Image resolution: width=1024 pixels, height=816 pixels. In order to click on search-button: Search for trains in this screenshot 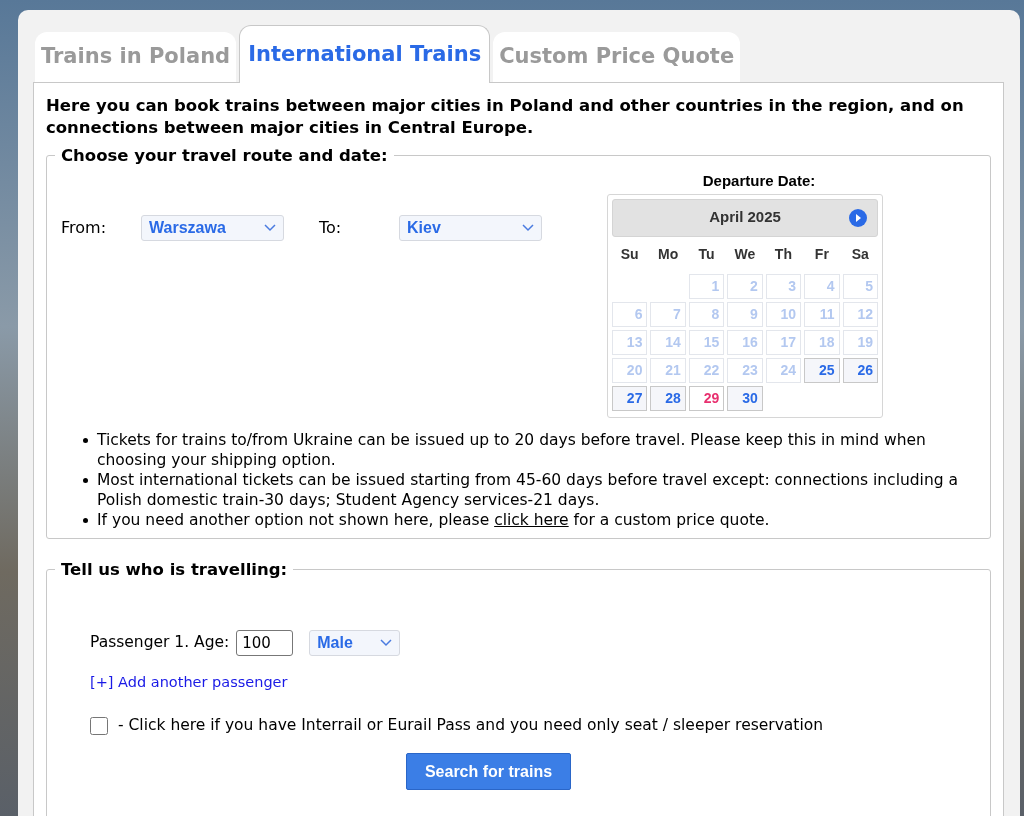, I will do `click(488, 772)`.